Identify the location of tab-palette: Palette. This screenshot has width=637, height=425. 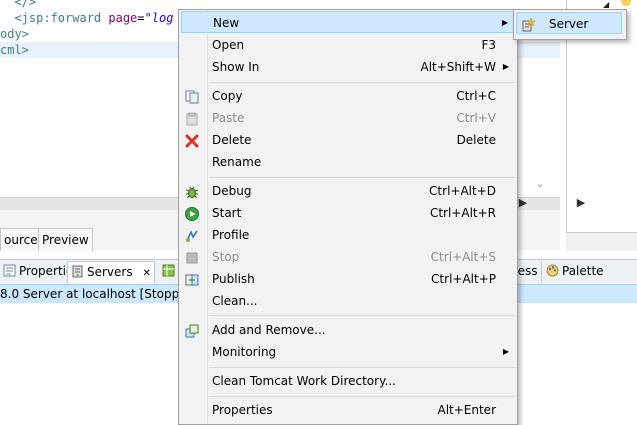
(575, 271).